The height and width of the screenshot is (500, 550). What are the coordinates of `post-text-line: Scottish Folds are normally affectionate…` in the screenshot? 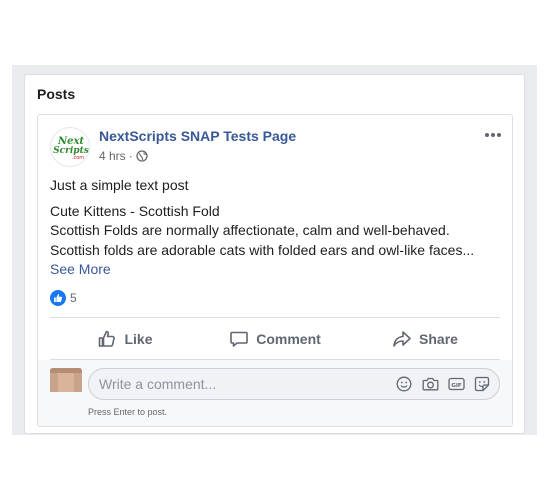 It's located at (250, 230).